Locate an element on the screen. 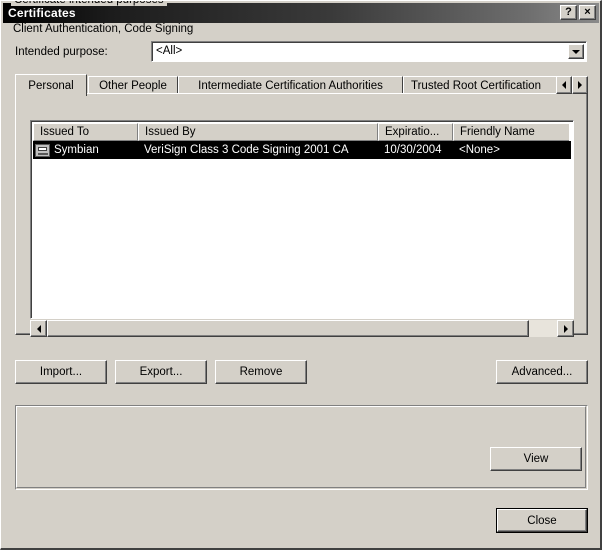 The image size is (602, 550). view-button: View is located at coordinates (536, 459).